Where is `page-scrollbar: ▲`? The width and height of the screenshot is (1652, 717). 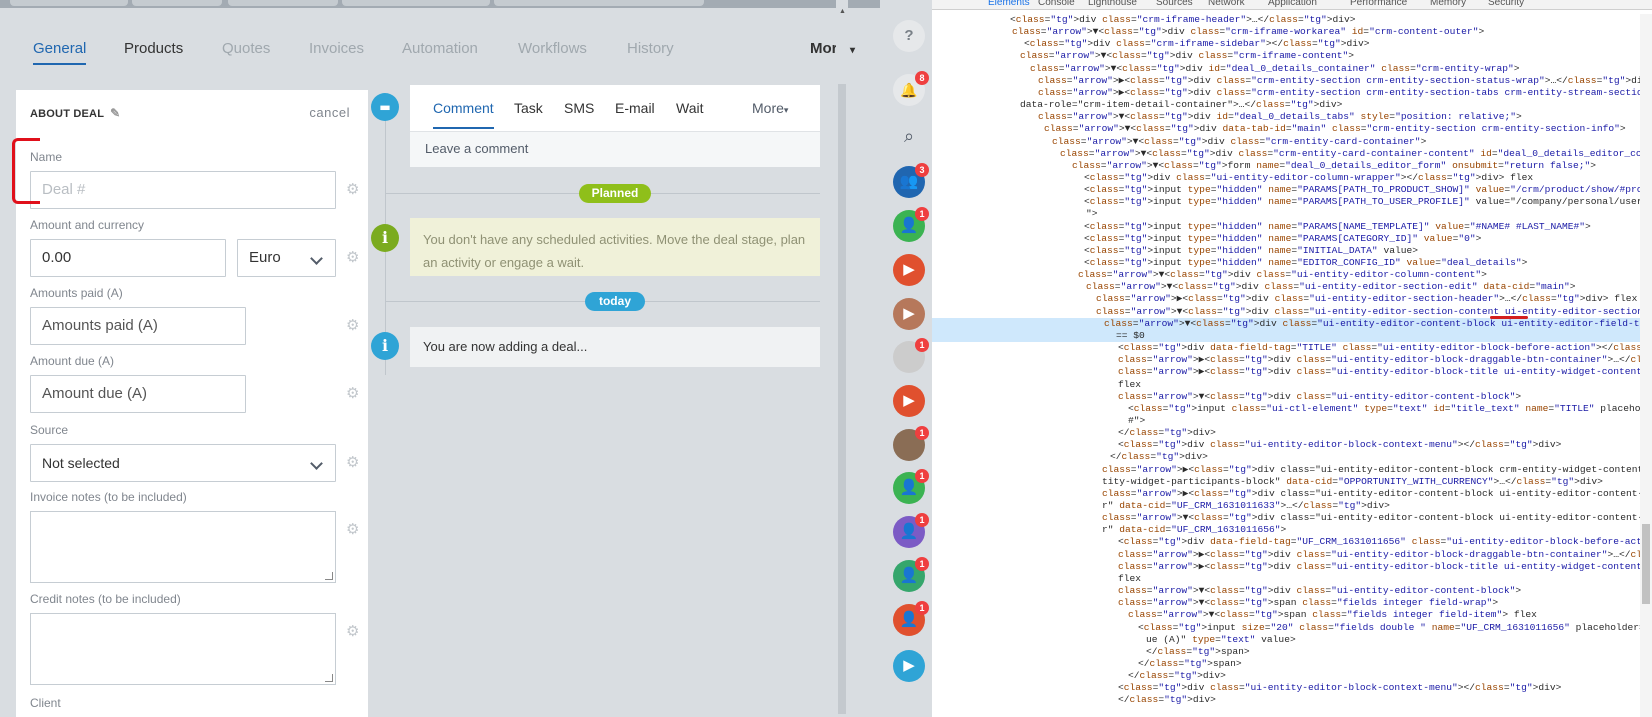 page-scrollbar: ▲ is located at coordinates (842, 358).